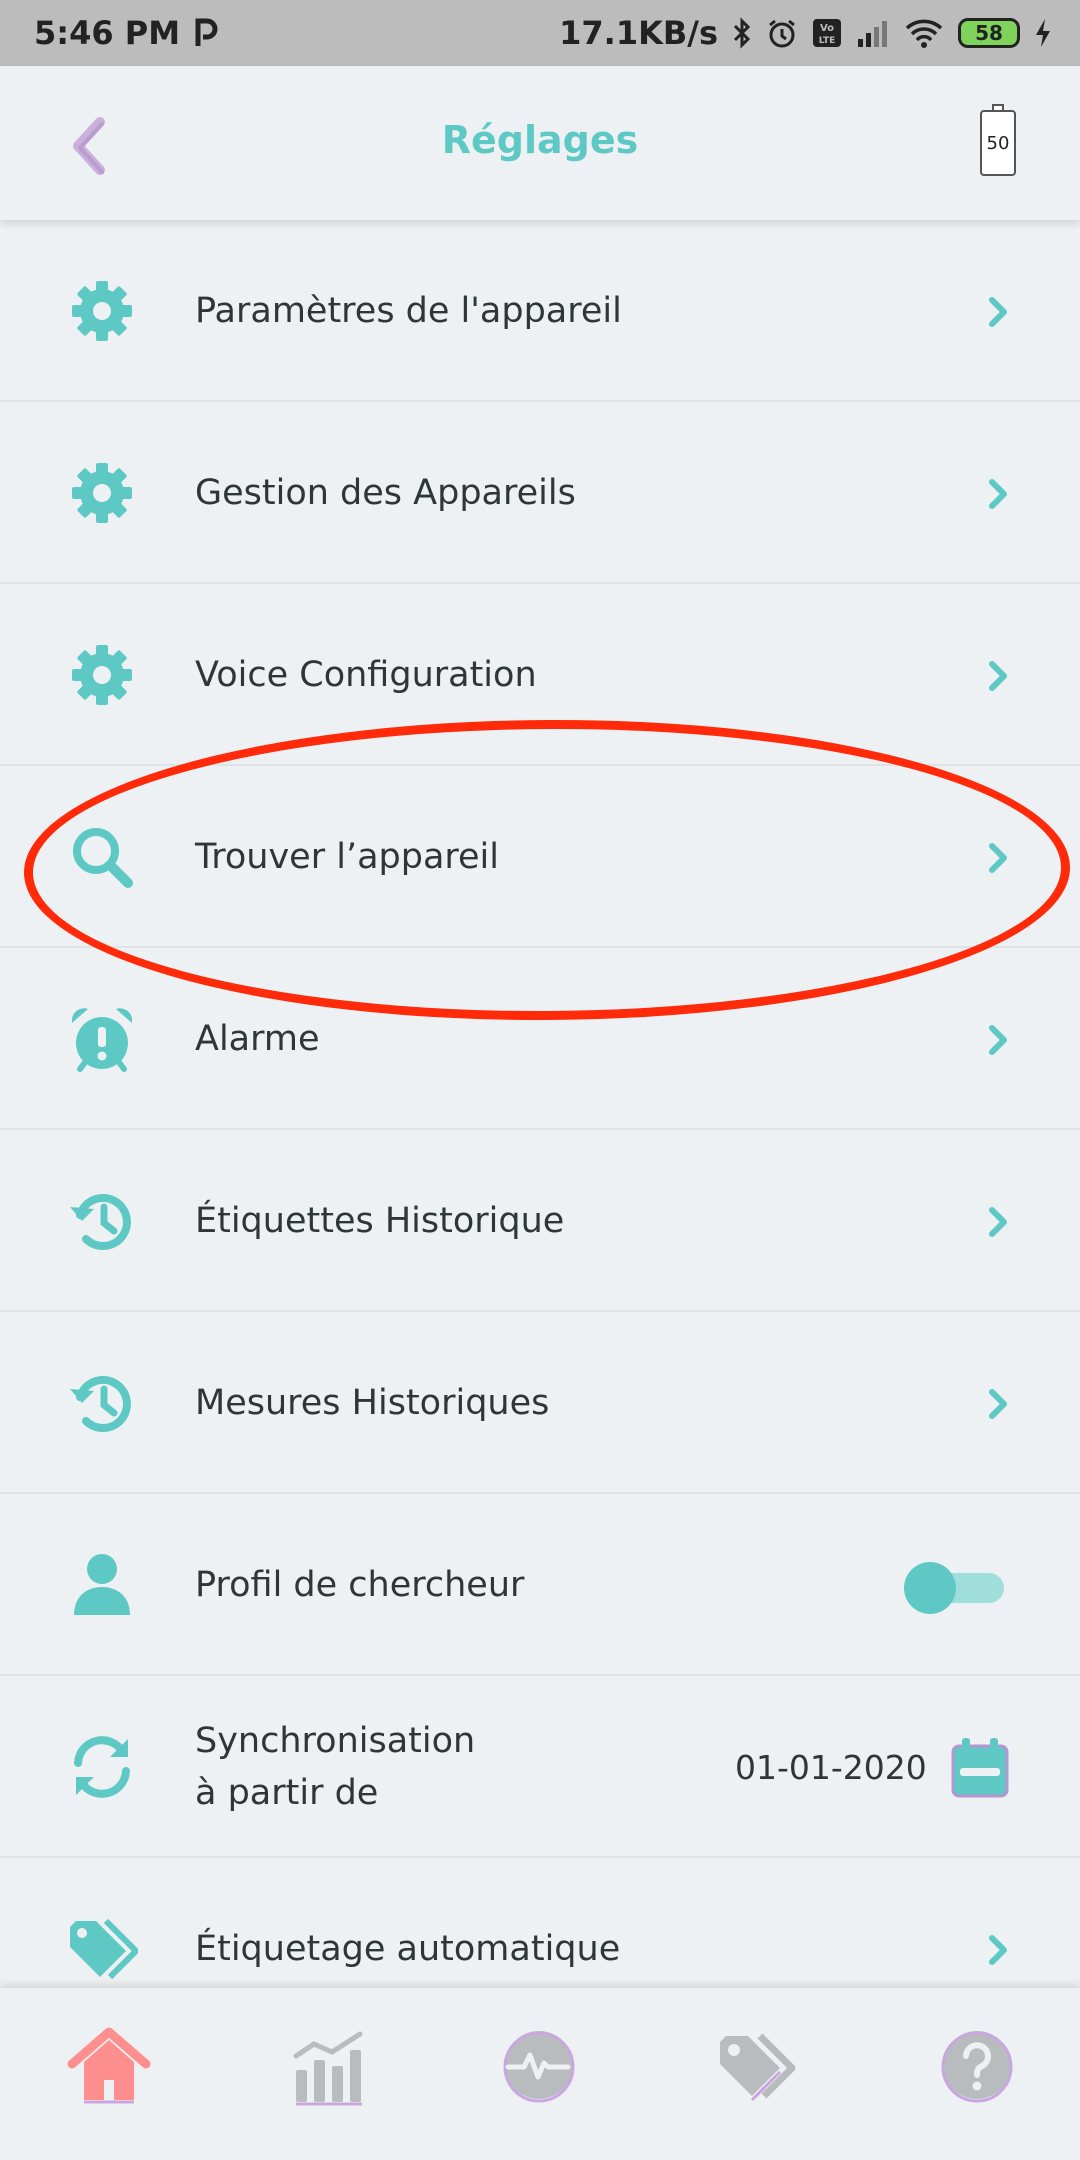  What do you see at coordinates (827, 41) in the screenshot?
I see `svg-text: LTE` at bounding box center [827, 41].